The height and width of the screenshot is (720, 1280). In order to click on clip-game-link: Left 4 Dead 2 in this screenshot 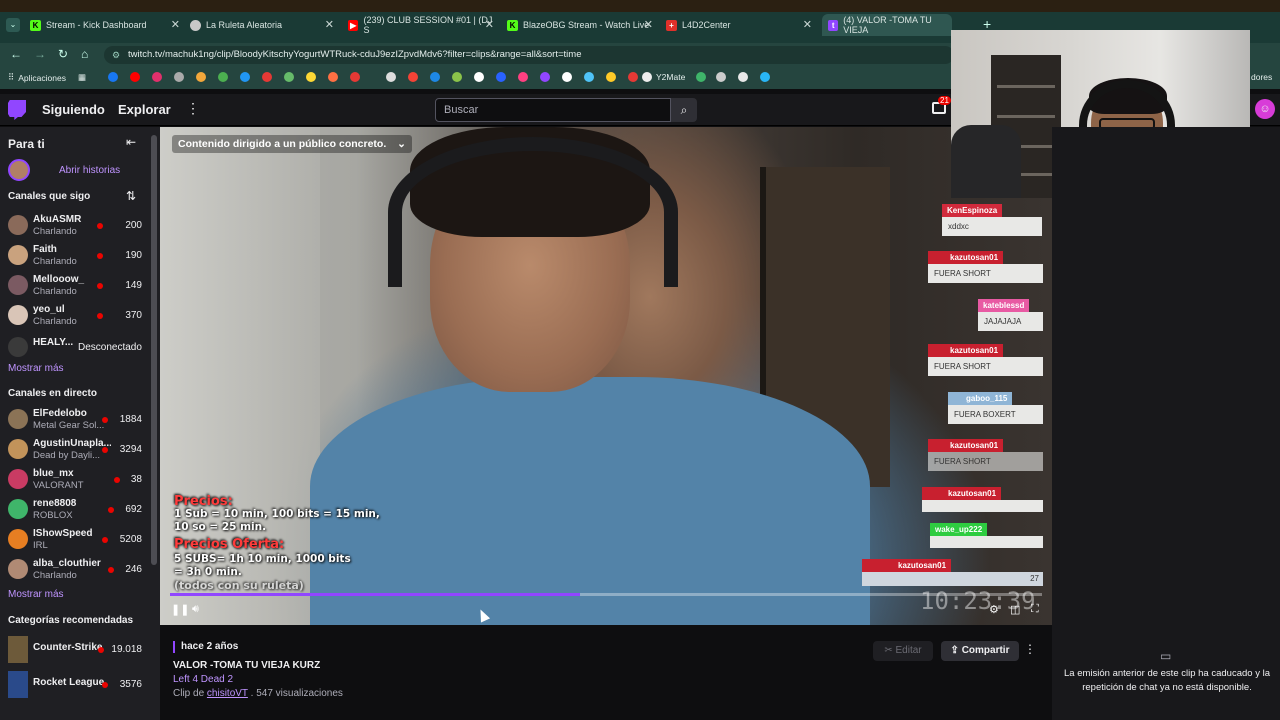, I will do `click(203, 679)`.